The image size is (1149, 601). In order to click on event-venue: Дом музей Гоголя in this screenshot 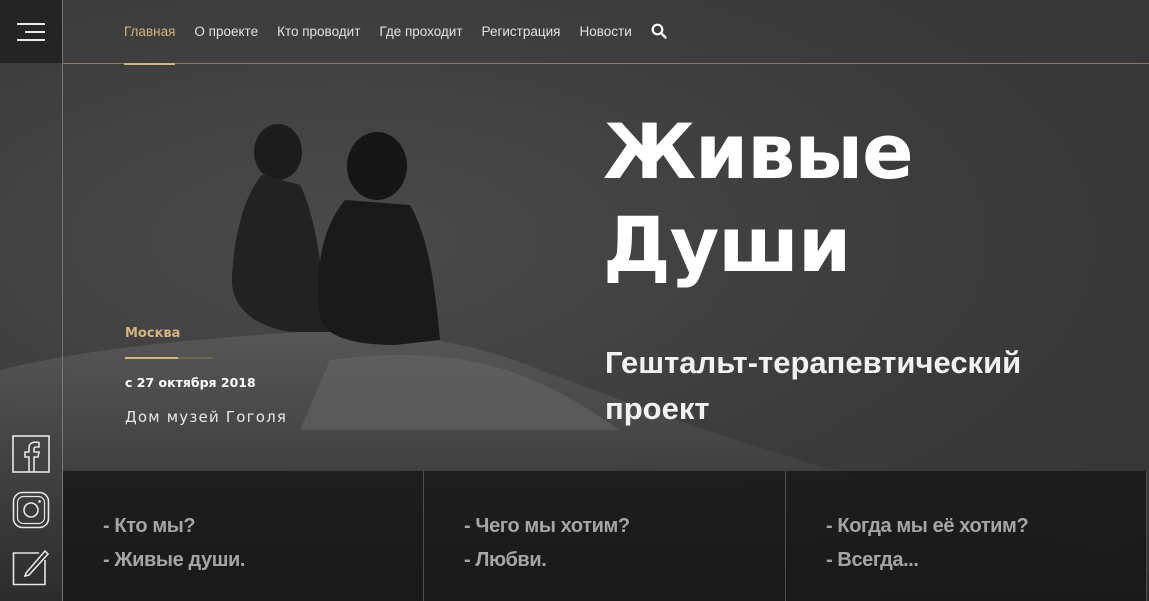, I will do `click(206, 417)`.